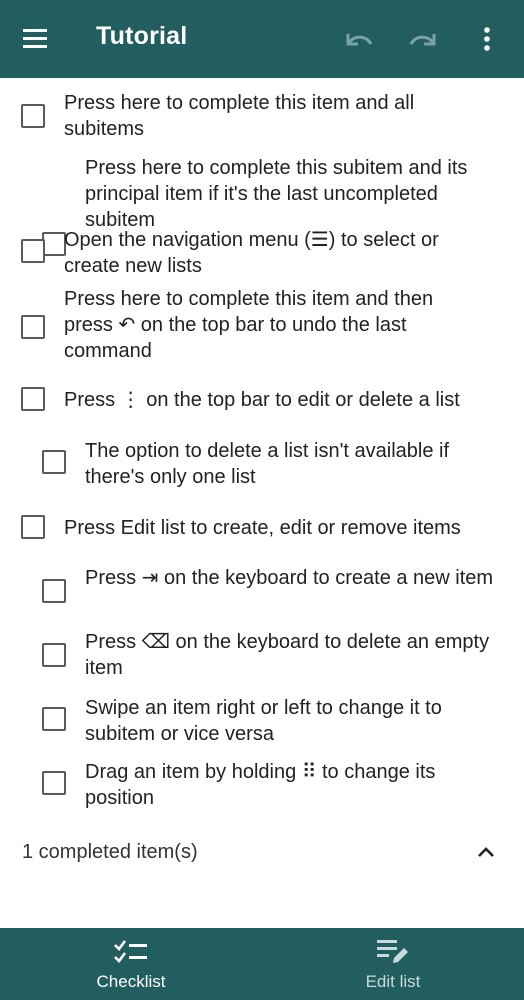 The height and width of the screenshot is (1000, 524). Describe the element at coordinates (393, 951) in the screenshot. I see `edit-list-icon` at that location.